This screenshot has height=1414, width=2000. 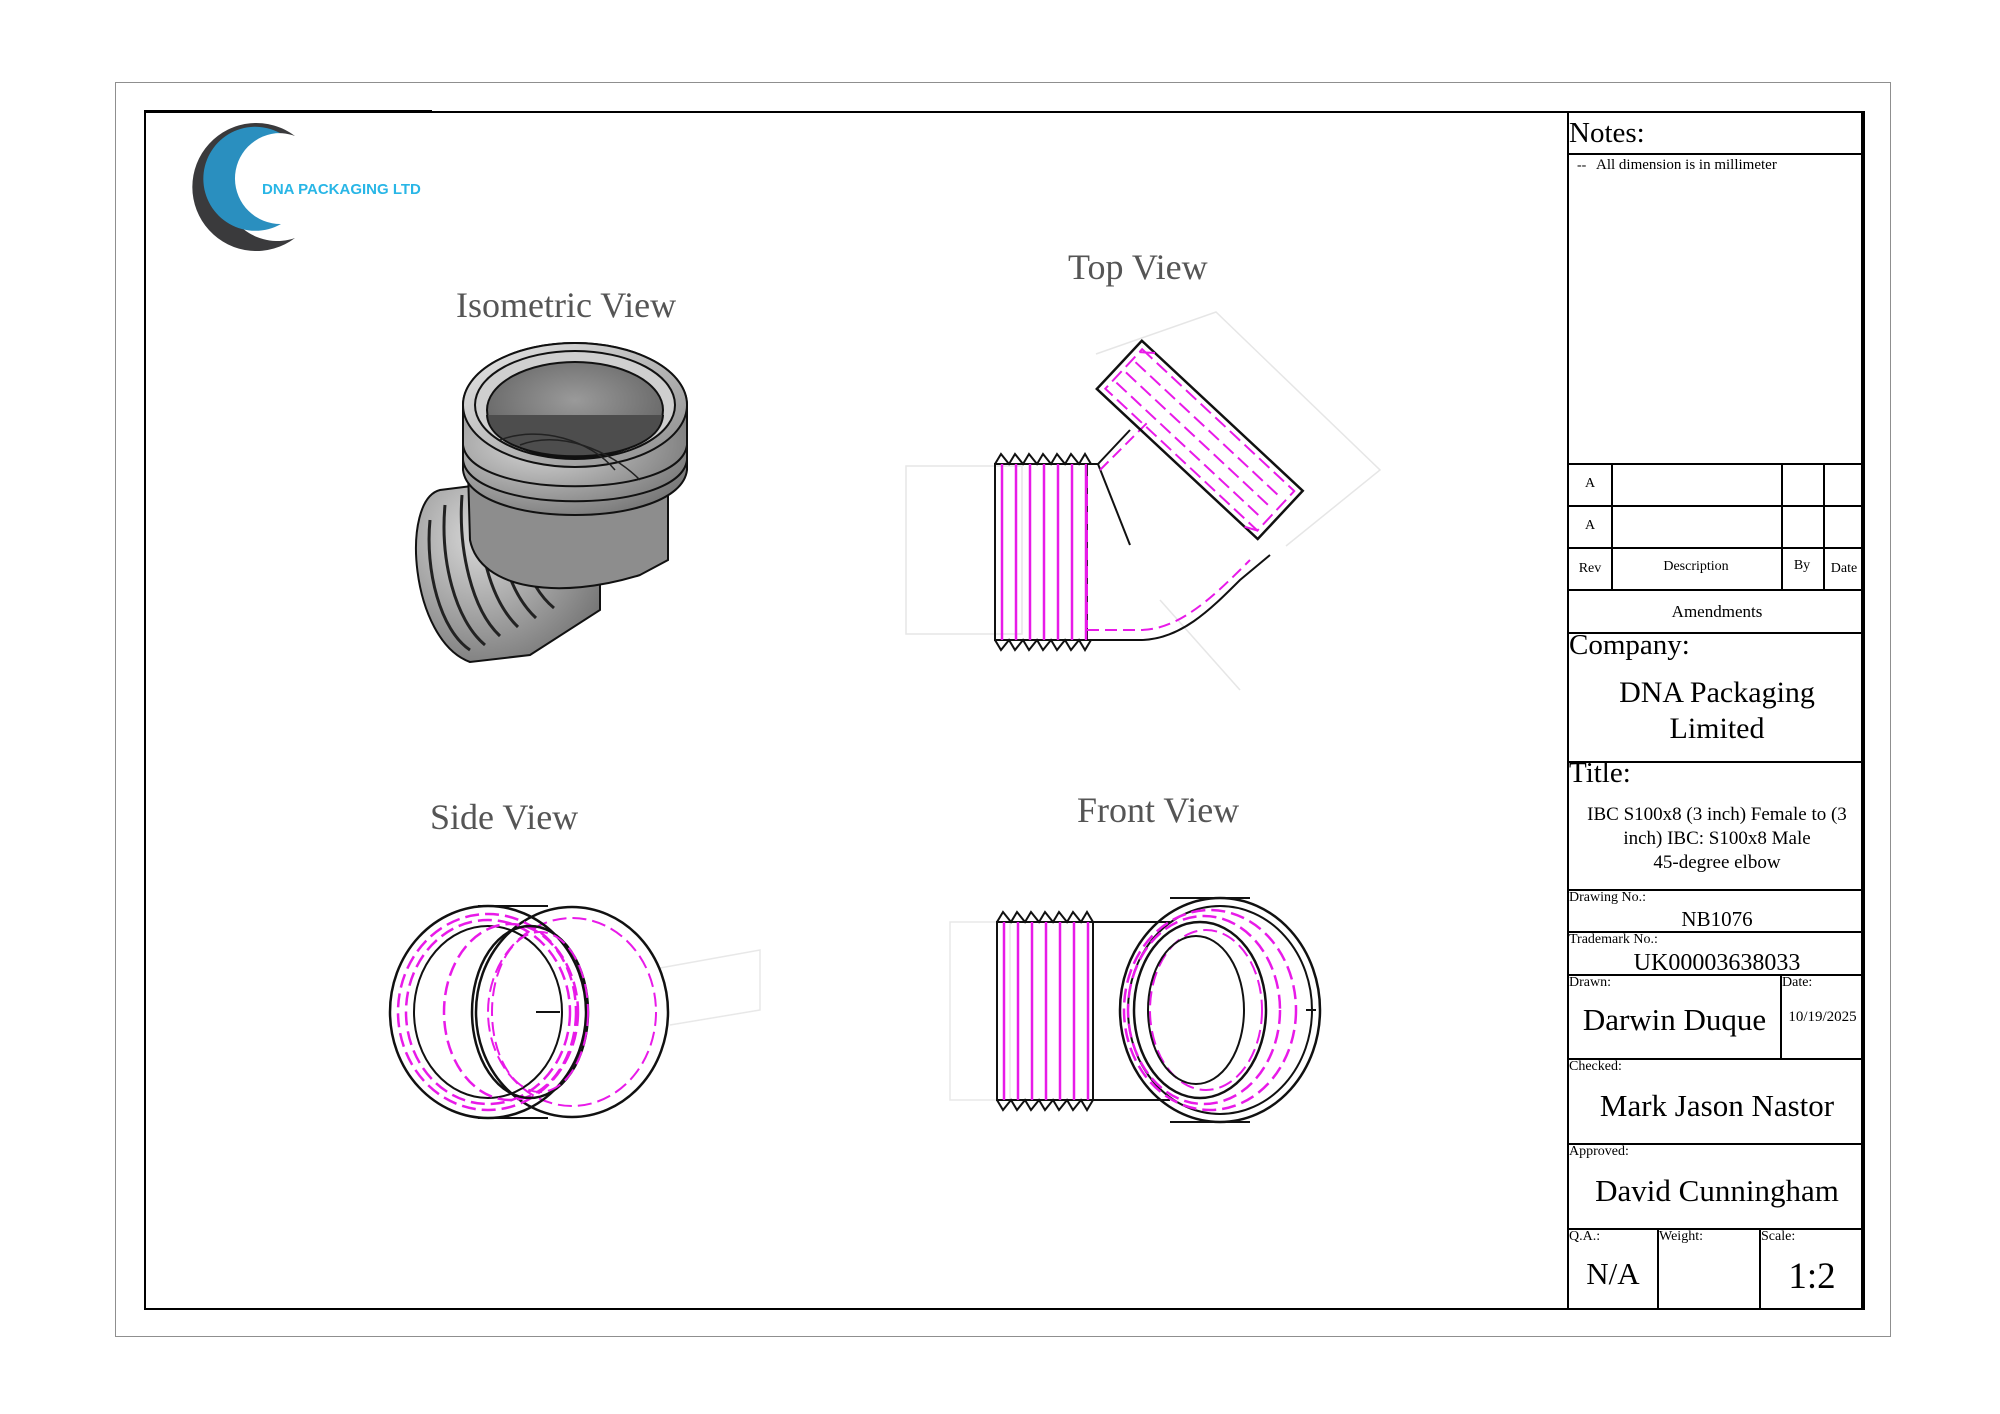 What do you see at coordinates (1717, 814) in the screenshot?
I see `title-line1: IBC S100x8 (3 inch) Female to (3` at bounding box center [1717, 814].